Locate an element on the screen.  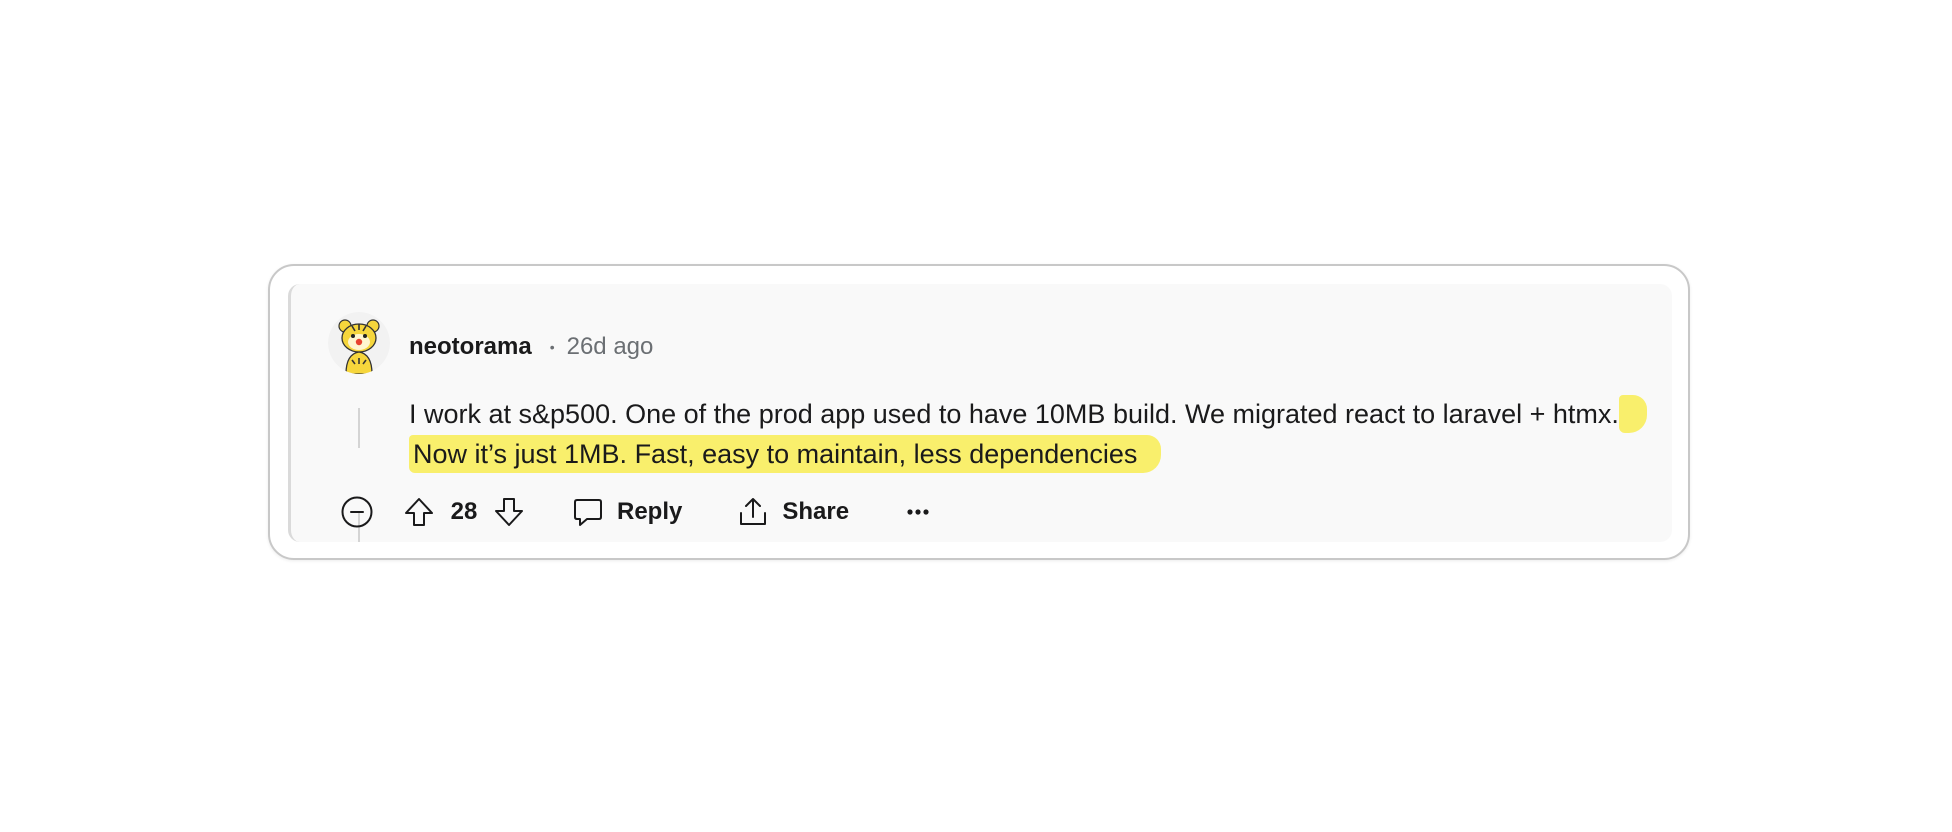
comment-action-bar: 28 Reply Share is located at coordinates (635, 512).